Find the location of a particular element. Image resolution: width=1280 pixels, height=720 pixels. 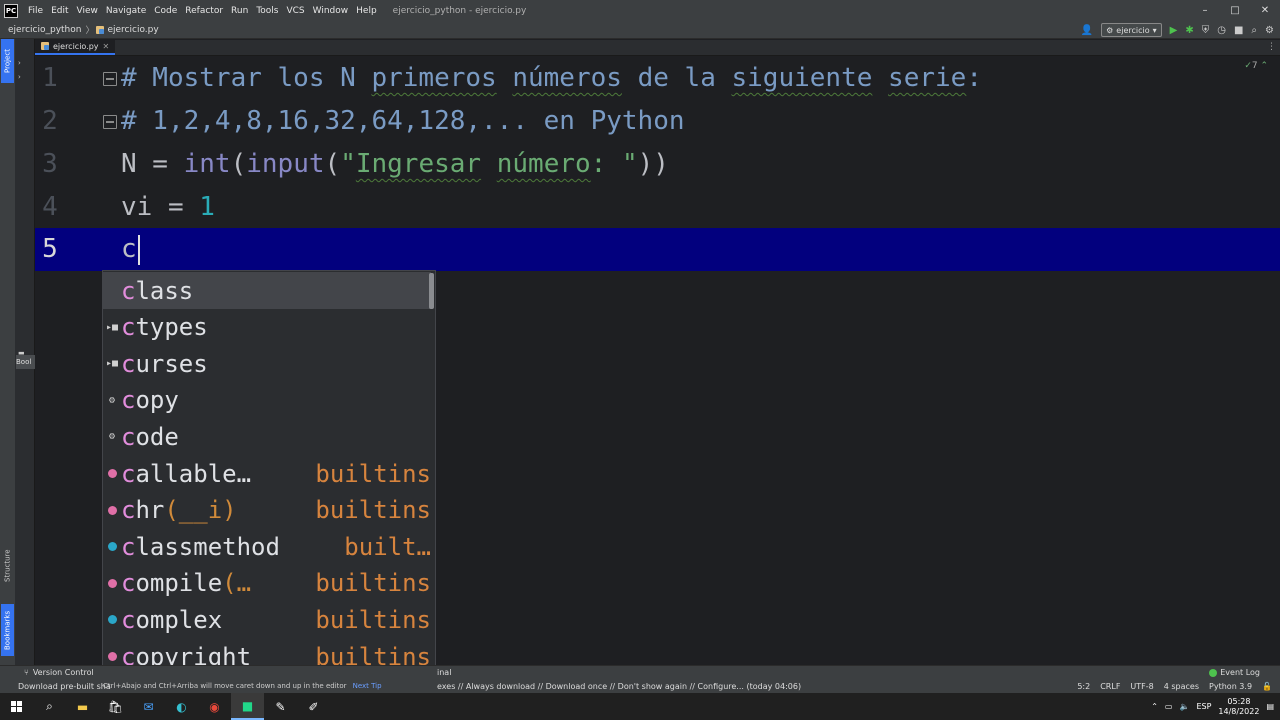

completion-item: complex builtins is located at coordinates (267, 619).